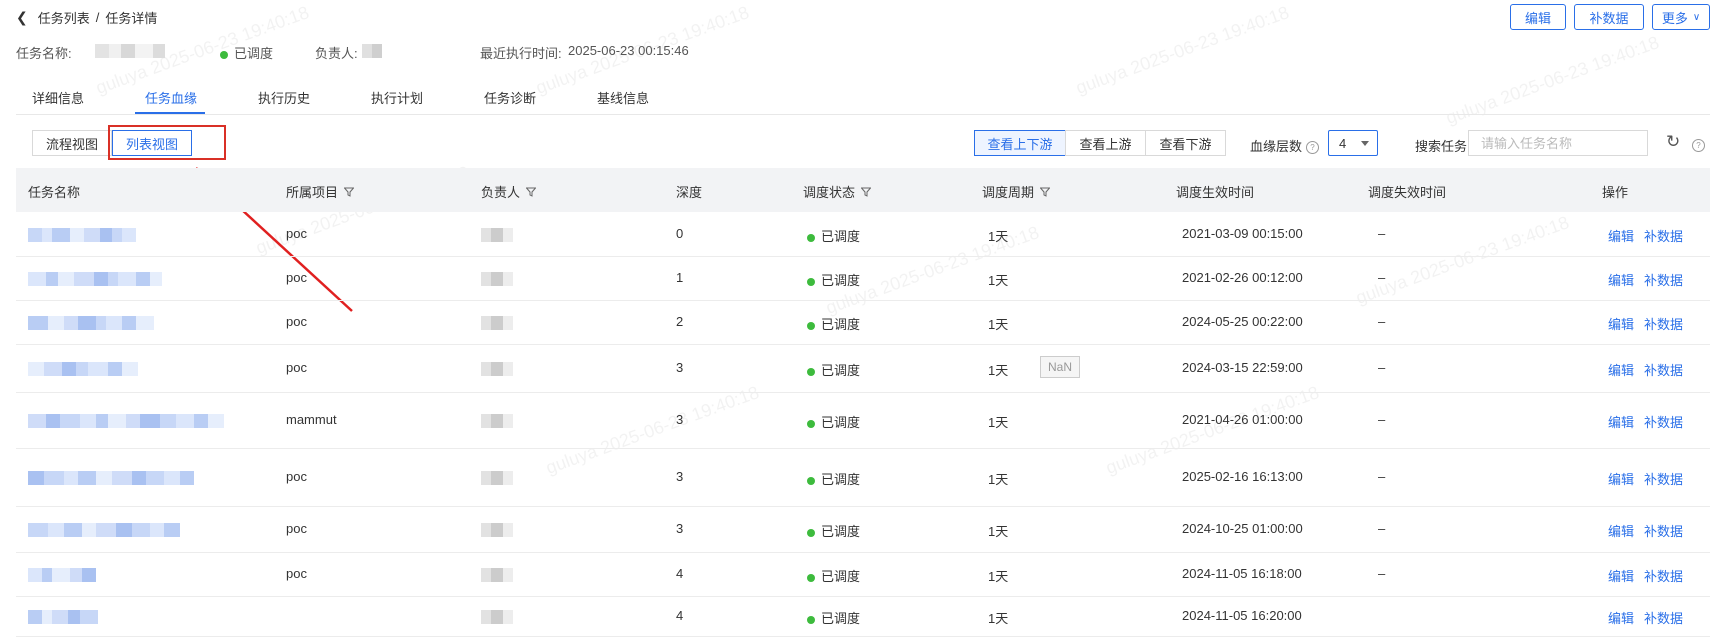 The height and width of the screenshot is (637, 1727). Describe the element at coordinates (1353, 143) in the screenshot. I see `depth-select: 4` at that location.